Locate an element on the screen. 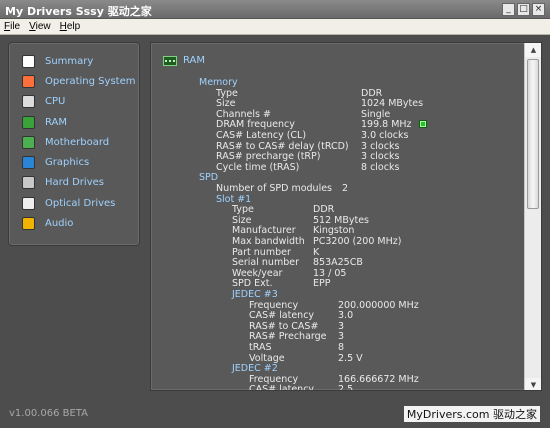  spd-section-header: SPD is located at coordinates (209, 178).